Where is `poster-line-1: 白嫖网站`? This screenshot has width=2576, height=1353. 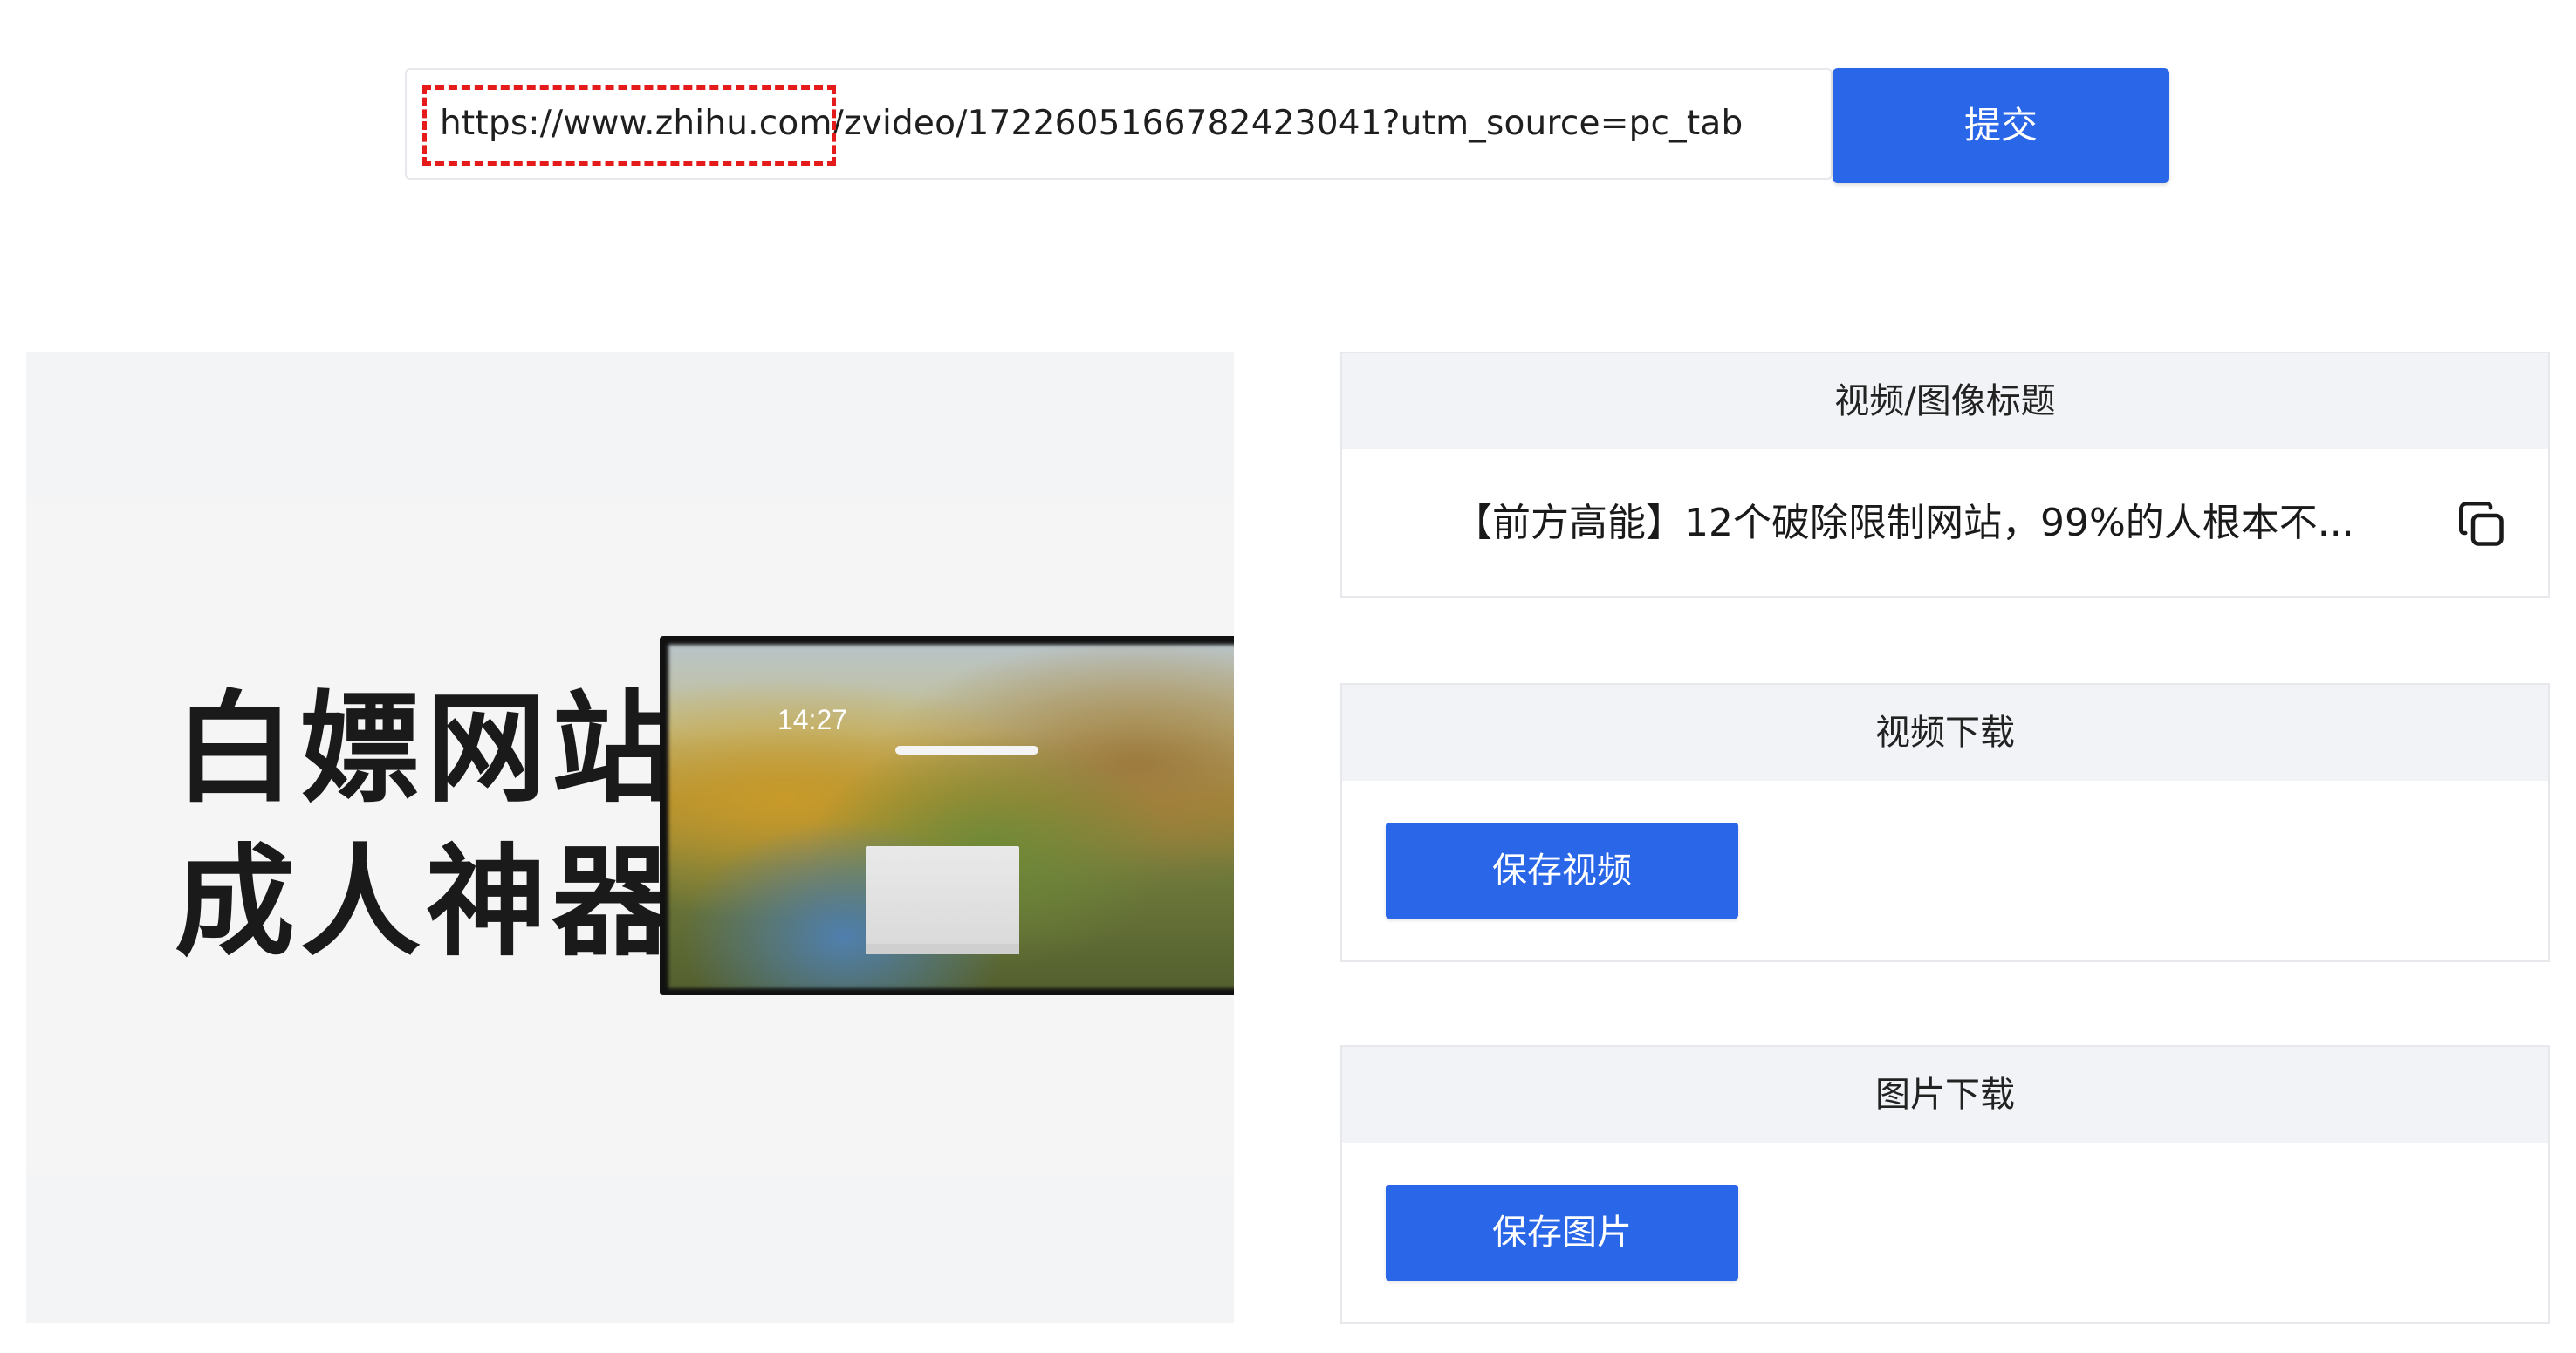 poster-line-1: 白嫖网站 is located at coordinates (426, 749).